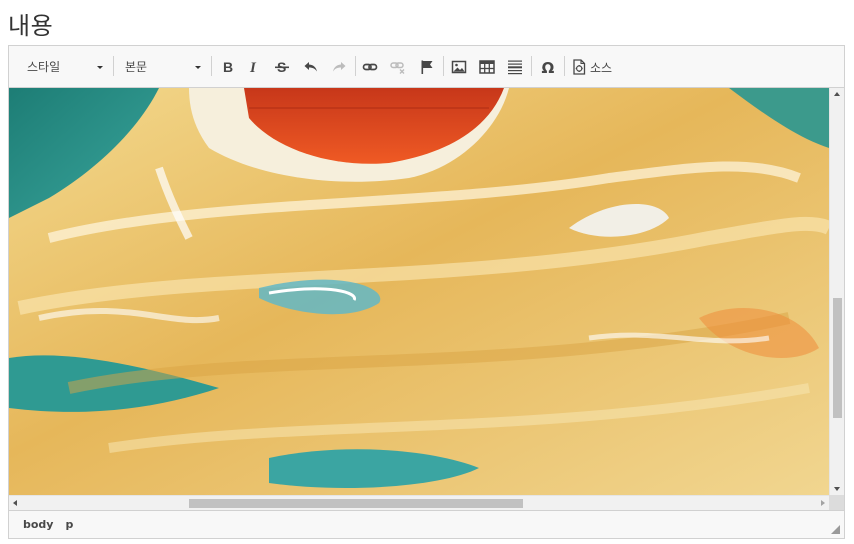 The height and width of the screenshot is (544, 854). I want to click on link-button, so click(370, 67).